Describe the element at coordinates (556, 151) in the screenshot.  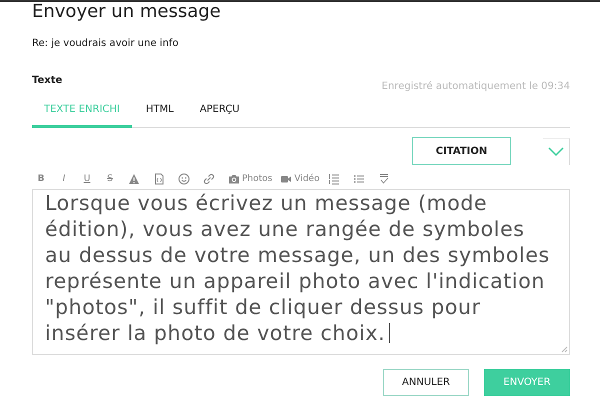
I see `chevron-down-icon` at that location.